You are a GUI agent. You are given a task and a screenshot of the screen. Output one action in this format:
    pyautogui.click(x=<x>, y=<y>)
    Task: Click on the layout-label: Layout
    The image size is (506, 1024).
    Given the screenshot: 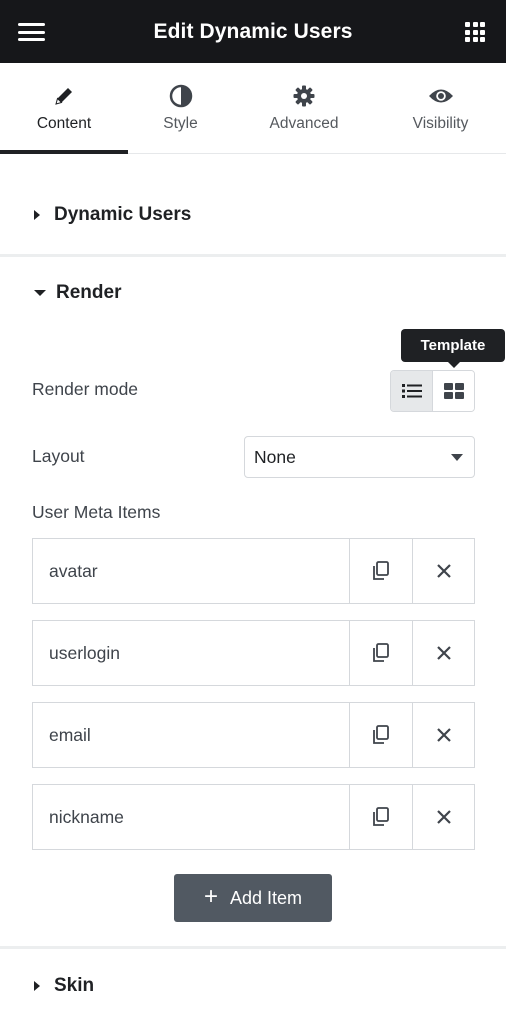 What is the action you would take?
    pyautogui.click(x=58, y=456)
    